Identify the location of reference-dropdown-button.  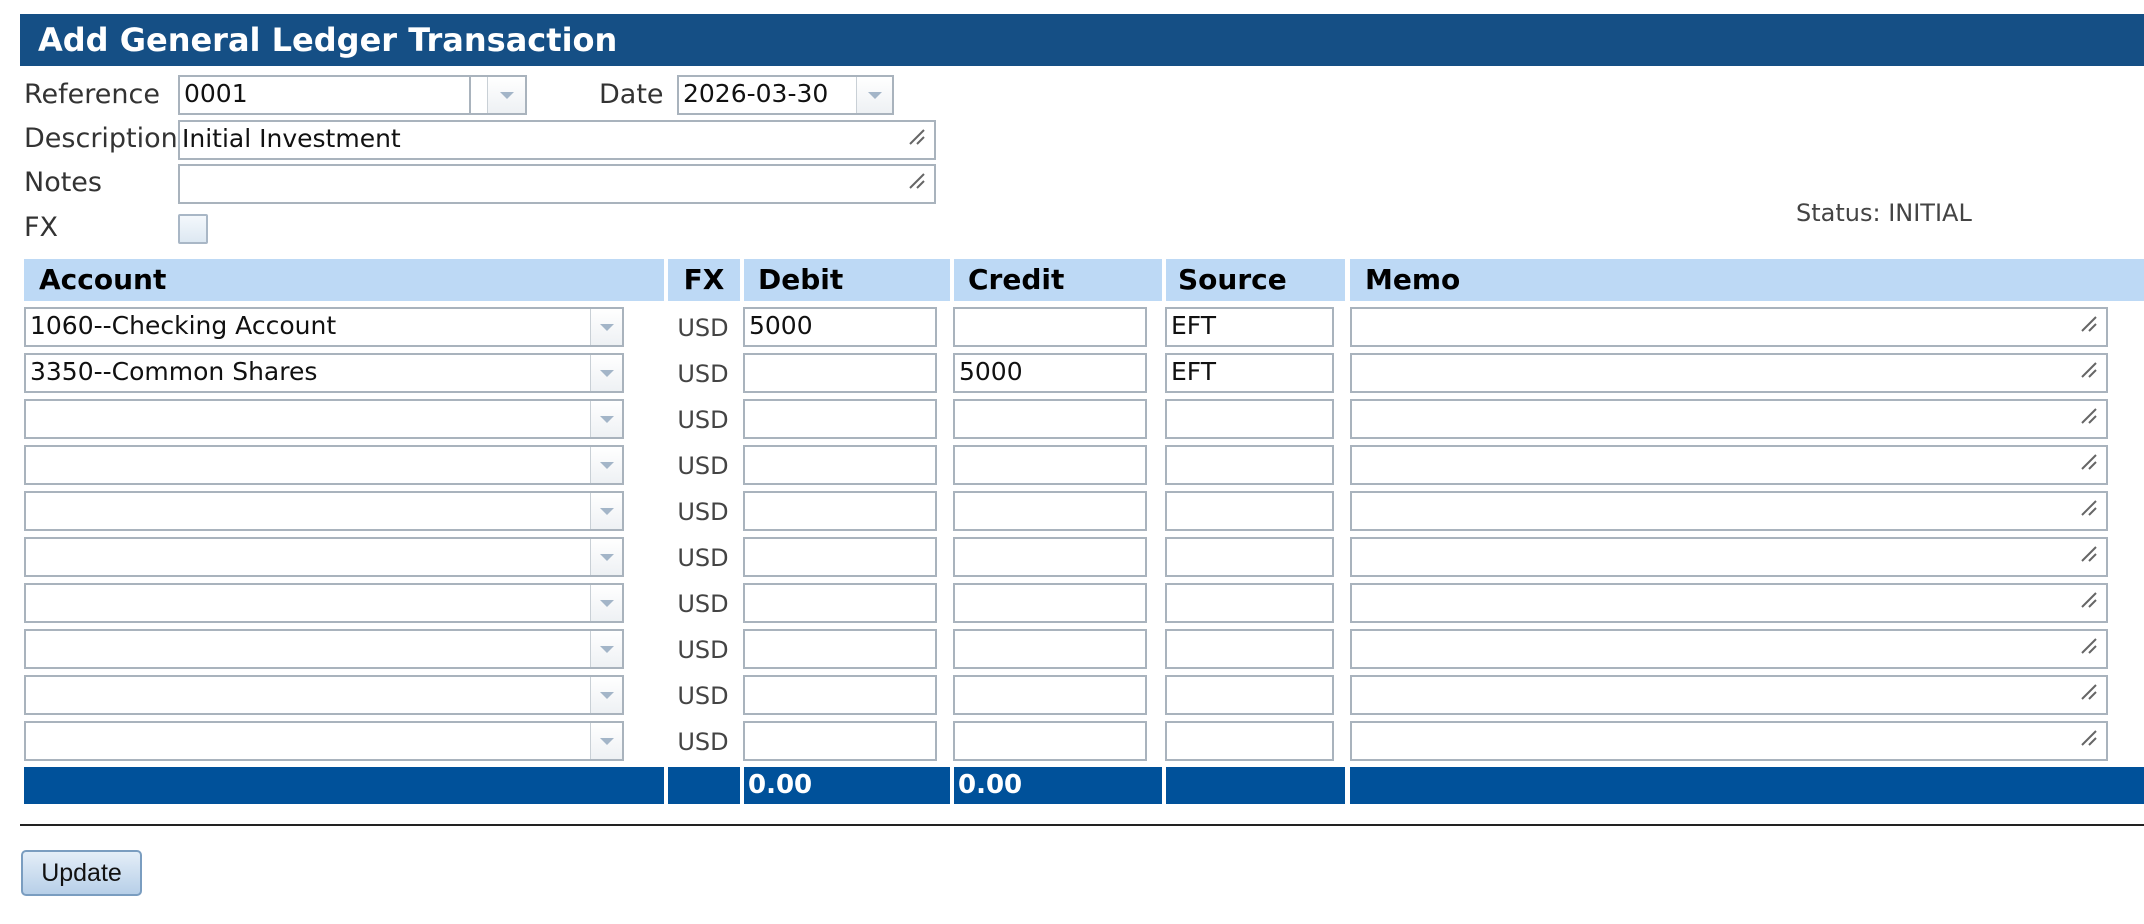
(506, 95).